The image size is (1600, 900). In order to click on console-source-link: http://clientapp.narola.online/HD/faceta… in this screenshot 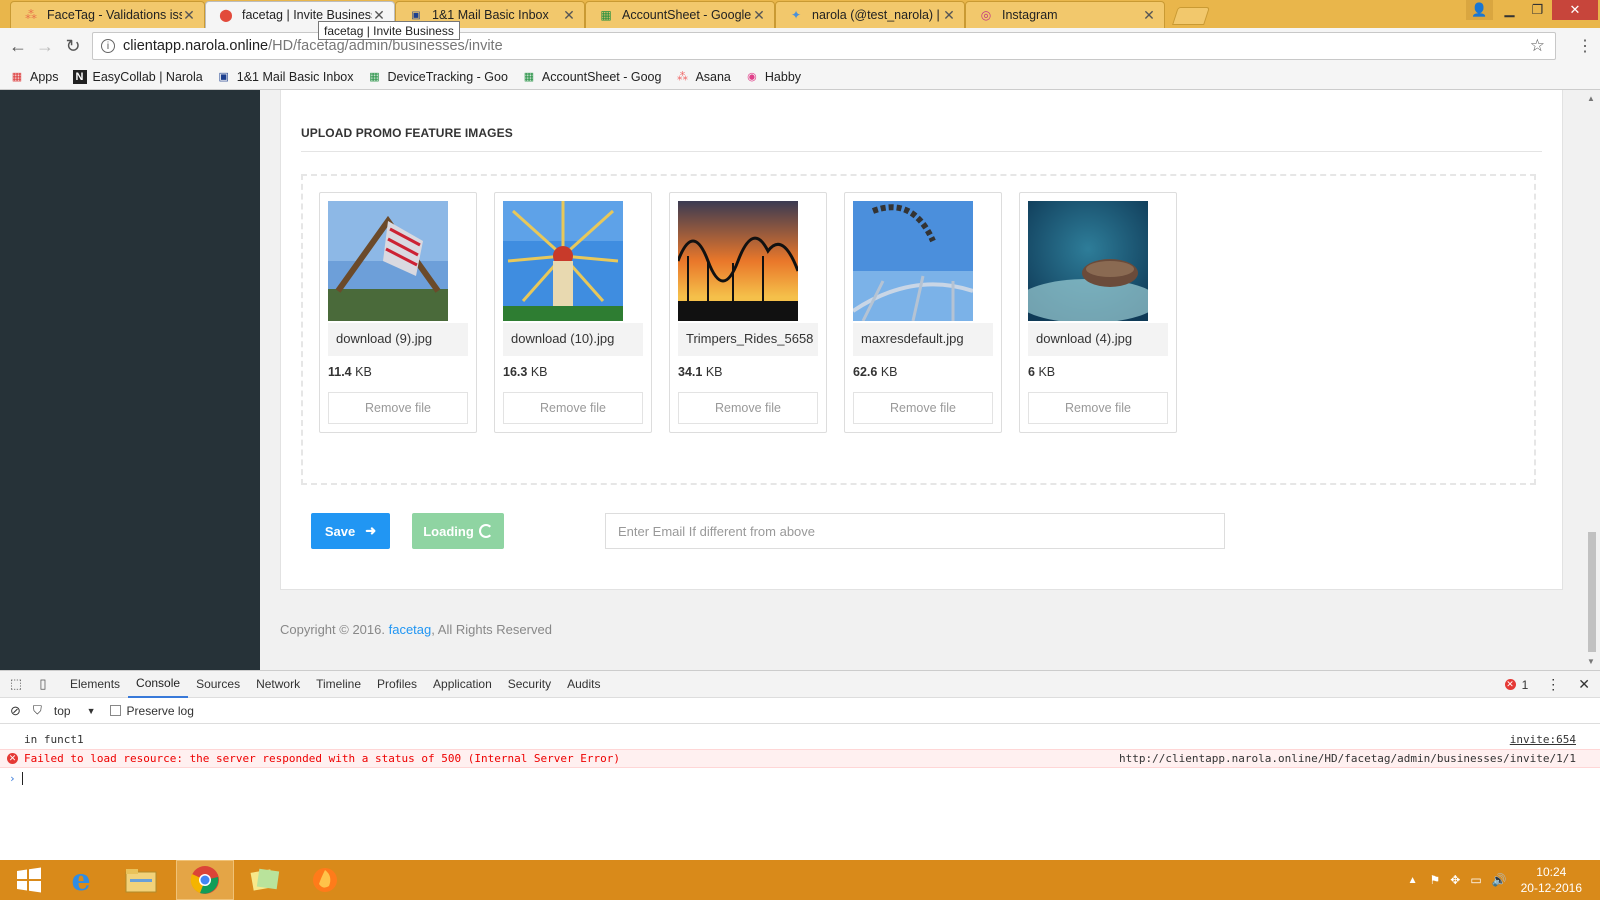, I will do `click(1347, 758)`.